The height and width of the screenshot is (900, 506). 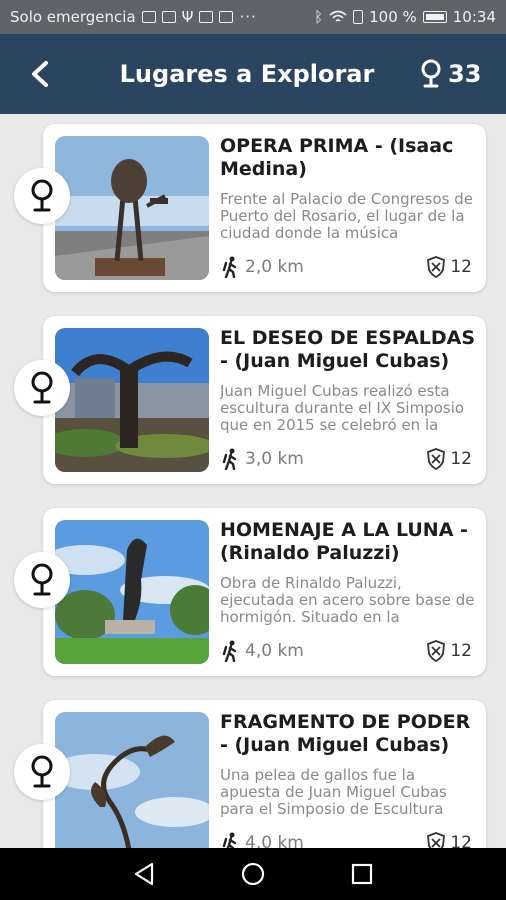 What do you see at coordinates (73, 17) in the screenshot?
I see `carrier-text: Solo emergencia` at bounding box center [73, 17].